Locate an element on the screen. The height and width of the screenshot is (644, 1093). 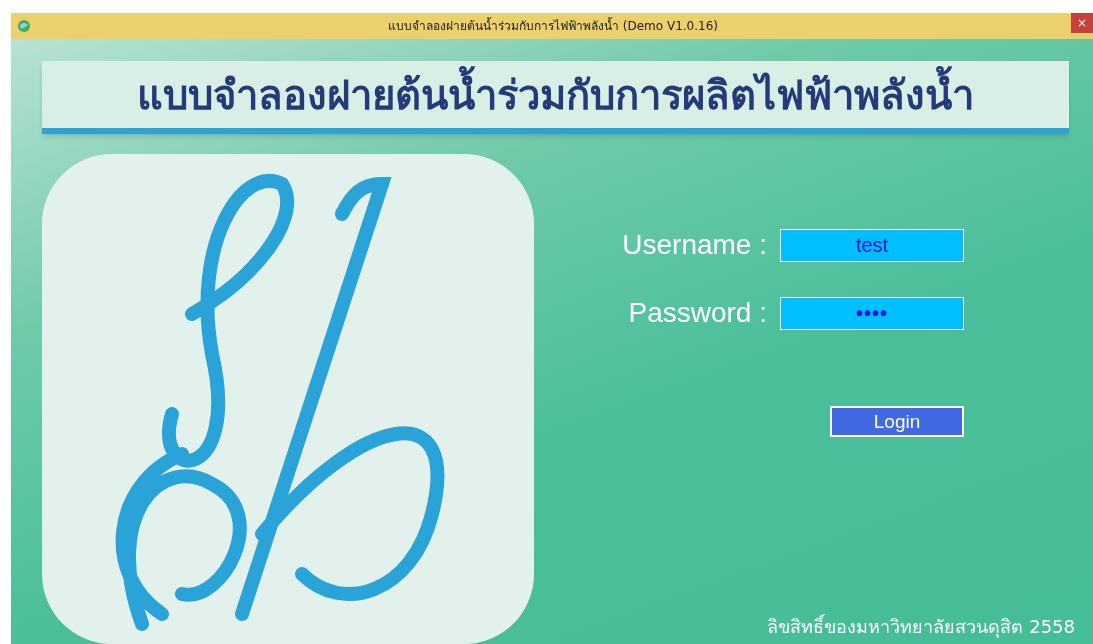
close-button: × is located at coordinates (1082, 23).